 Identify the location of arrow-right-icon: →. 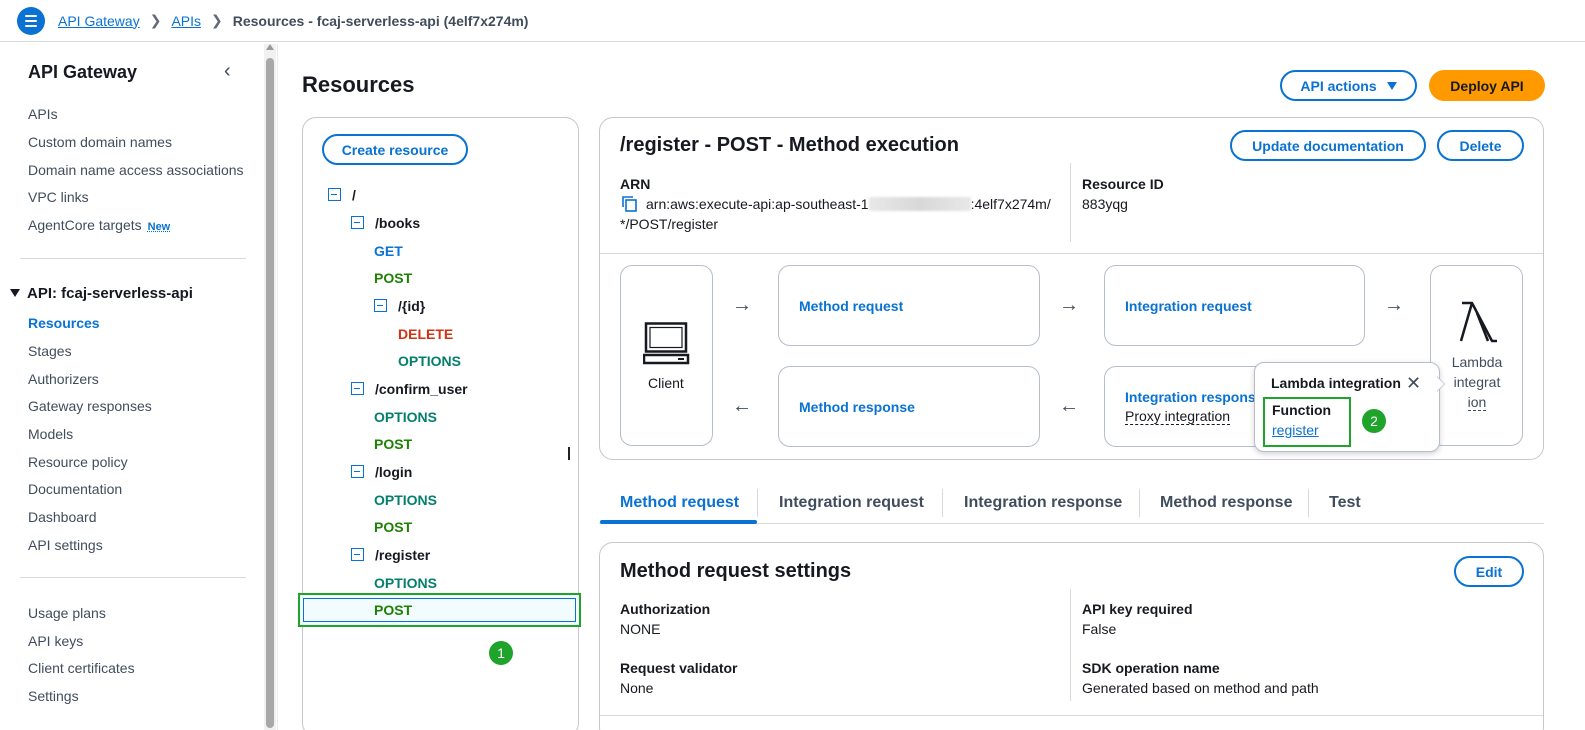
(1069, 305).